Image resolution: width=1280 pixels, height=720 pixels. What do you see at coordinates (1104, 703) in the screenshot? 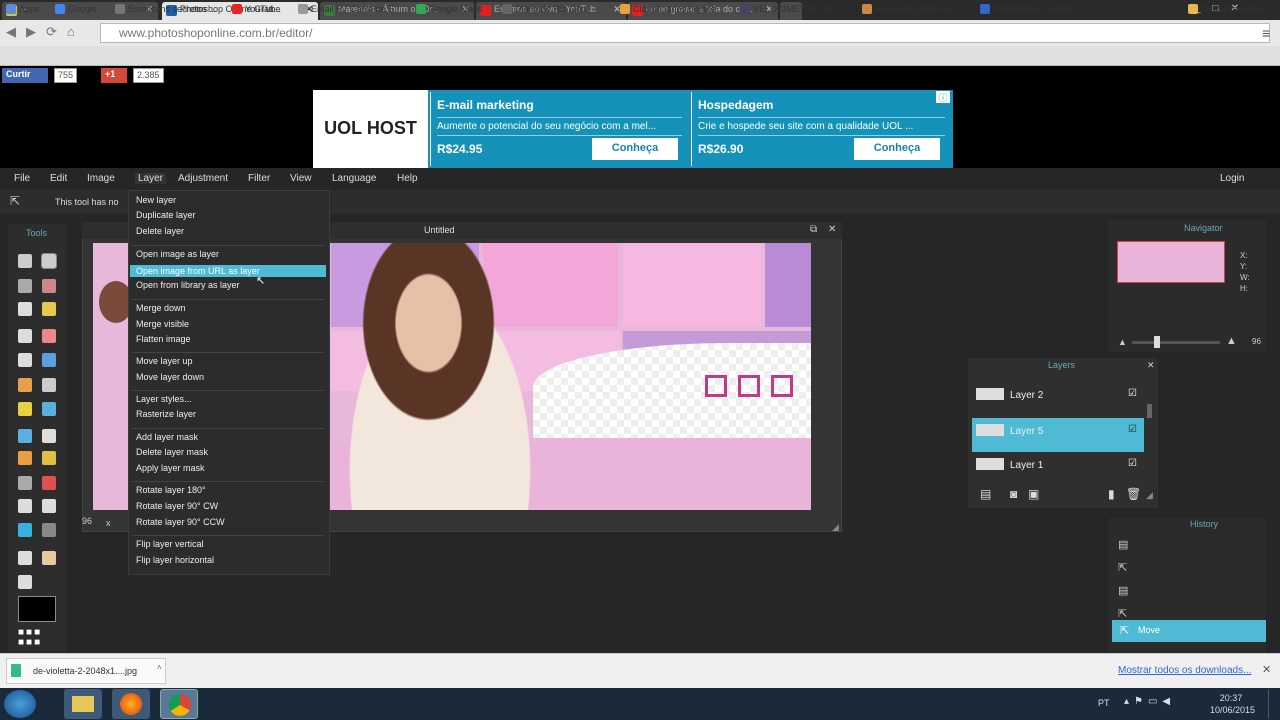
I see `language-indicator: PT` at bounding box center [1104, 703].